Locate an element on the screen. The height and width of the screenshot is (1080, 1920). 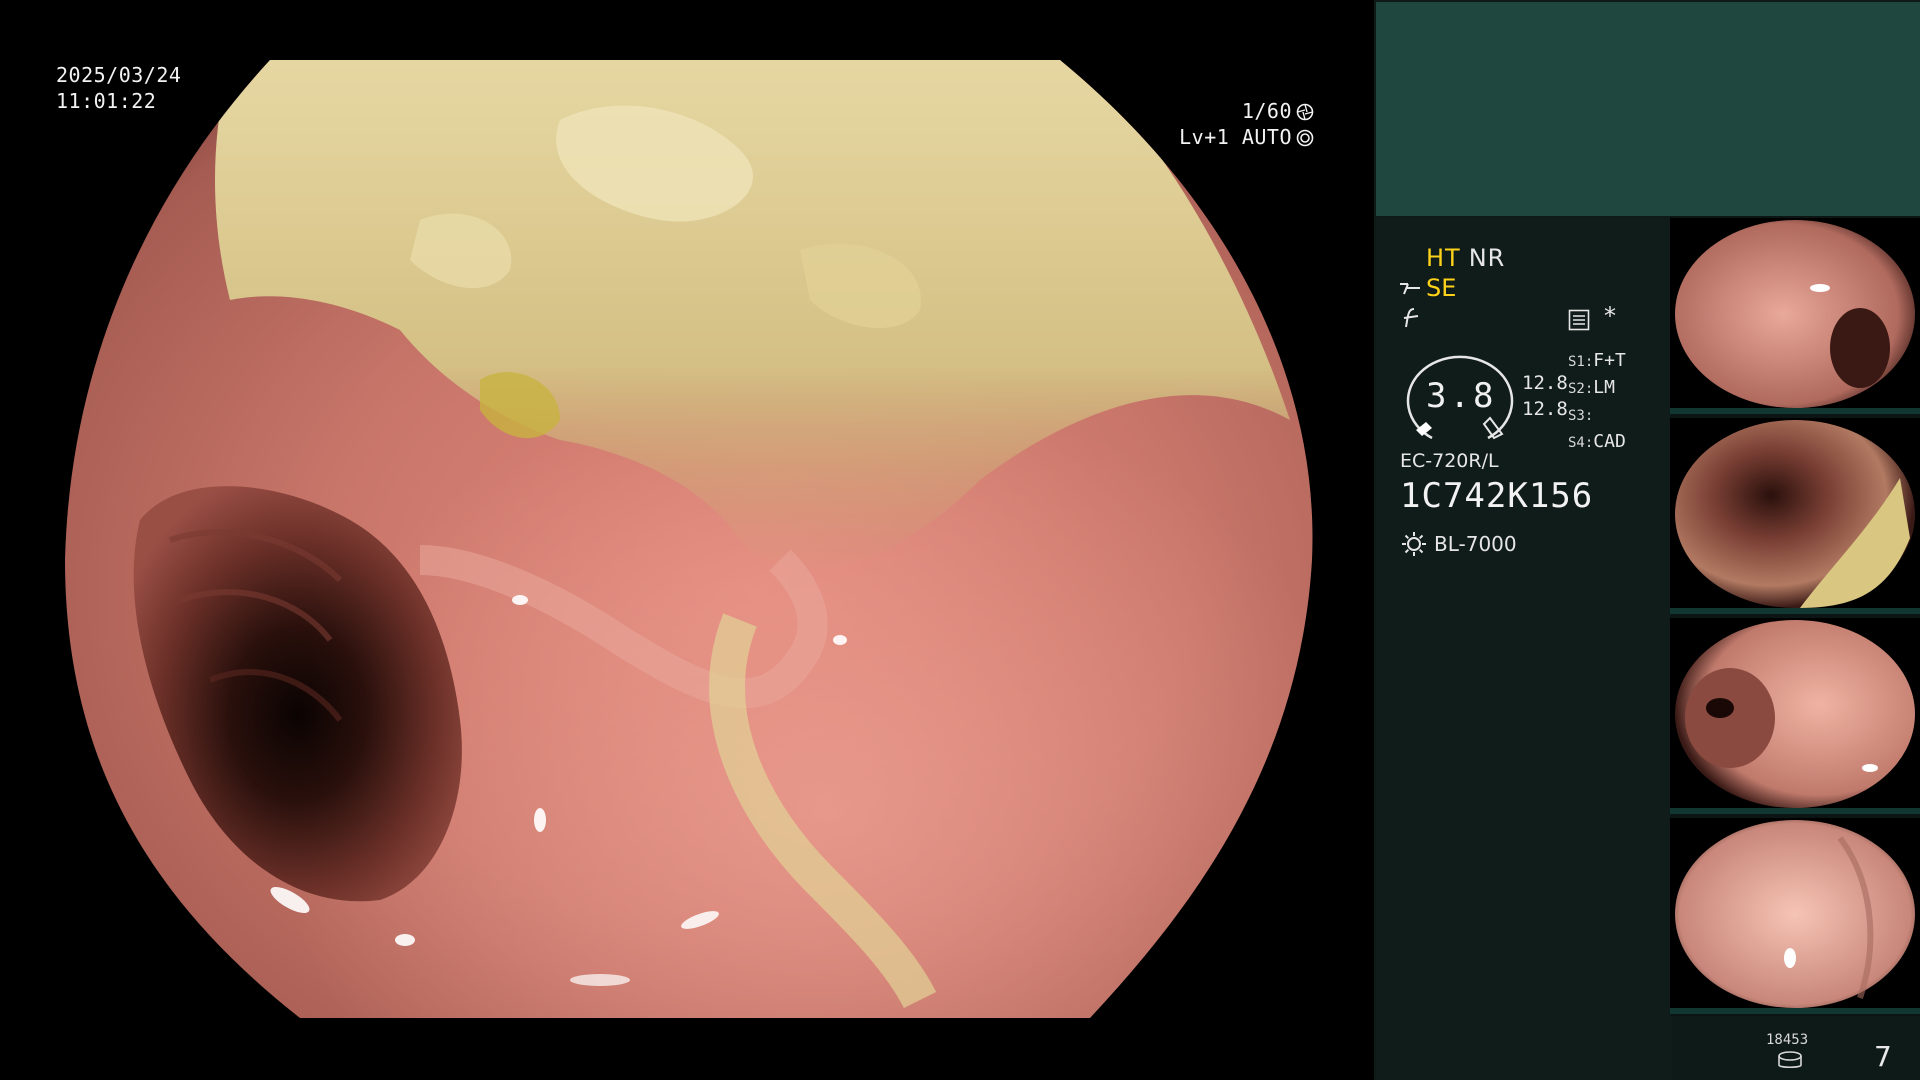
value-bottom: 12.8 is located at coordinates (1545, 409).